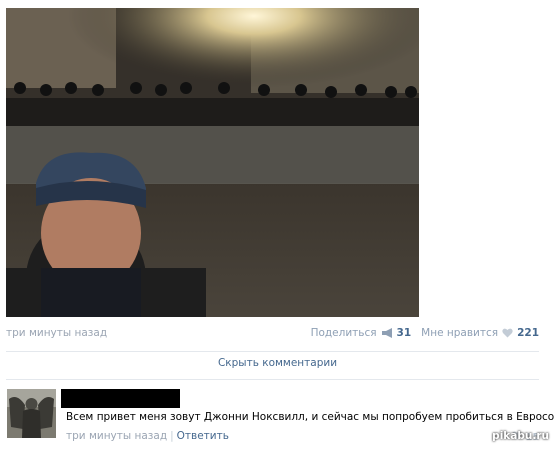  What do you see at coordinates (404, 333) in the screenshot?
I see `share-count: 31` at bounding box center [404, 333].